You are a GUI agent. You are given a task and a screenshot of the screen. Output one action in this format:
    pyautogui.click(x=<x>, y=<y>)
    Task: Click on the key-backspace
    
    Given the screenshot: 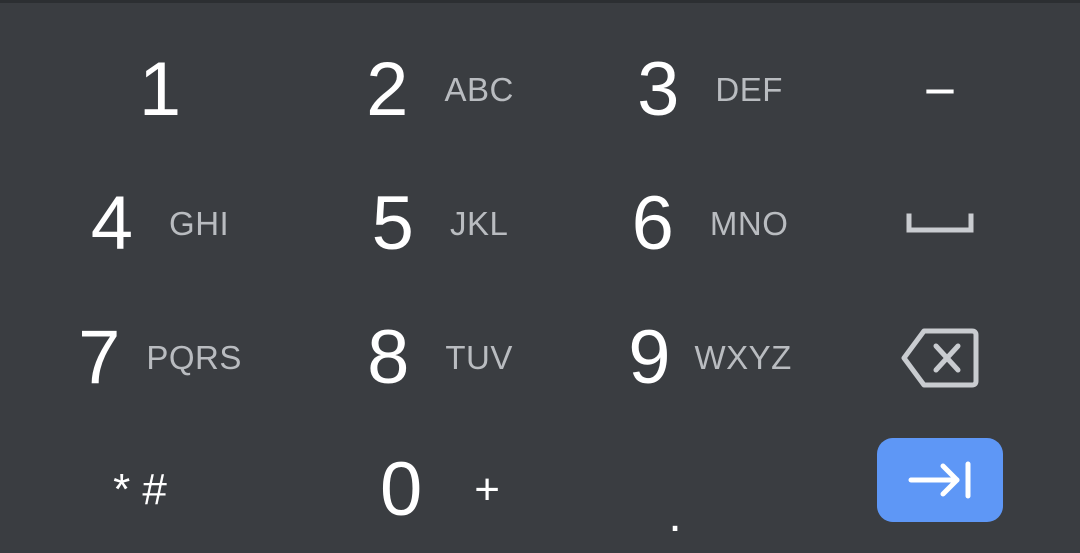 What is the action you would take?
    pyautogui.click(x=940, y=358)
    